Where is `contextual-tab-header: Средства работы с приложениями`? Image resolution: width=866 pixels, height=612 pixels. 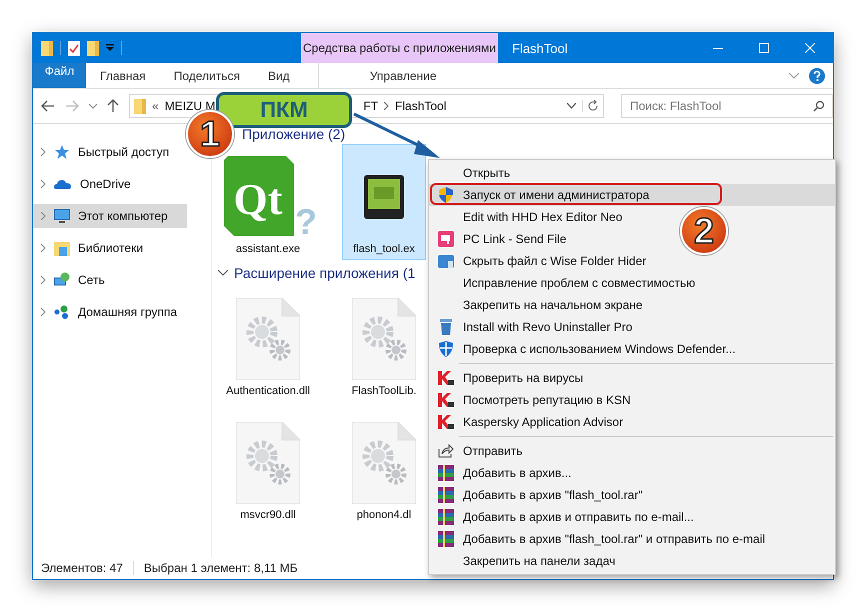
contextual-tab-header: Средства работы с приложениями is located at coordinates (399, 48).